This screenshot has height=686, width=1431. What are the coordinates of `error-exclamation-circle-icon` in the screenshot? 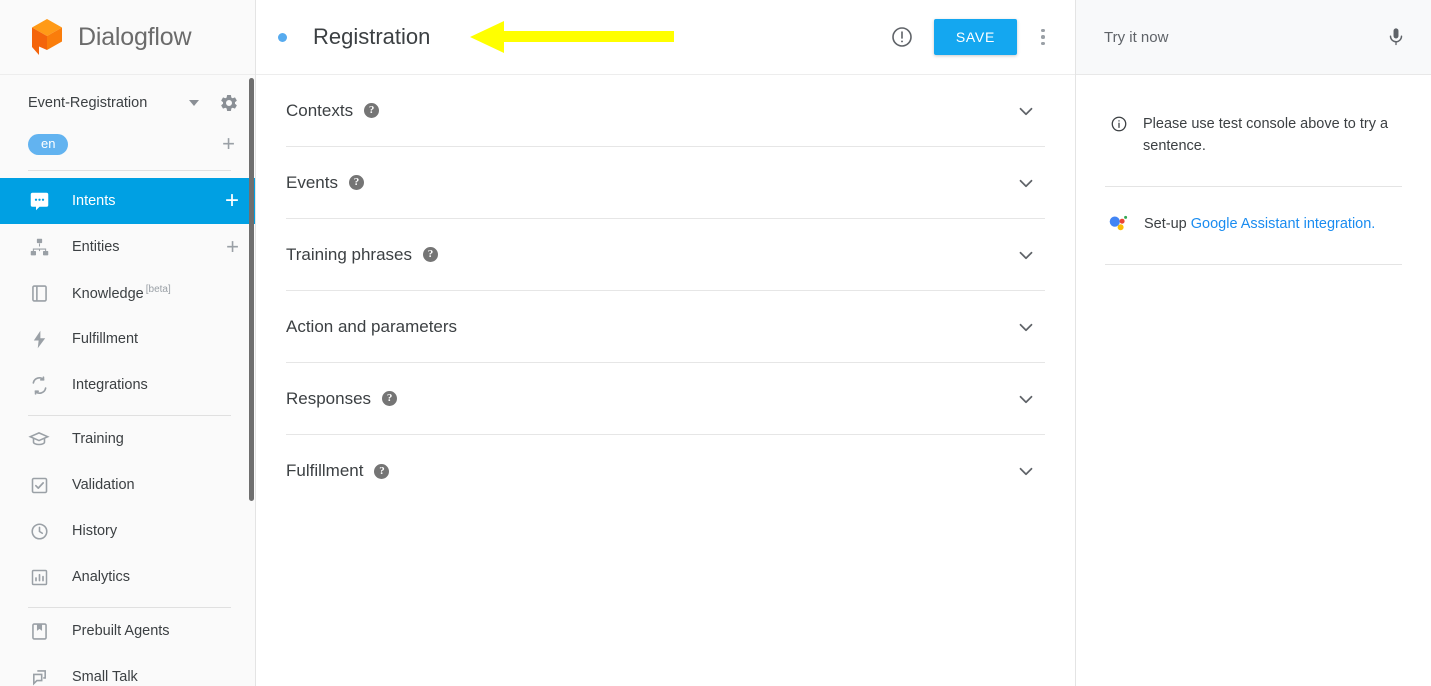 It's located at (902, 37).